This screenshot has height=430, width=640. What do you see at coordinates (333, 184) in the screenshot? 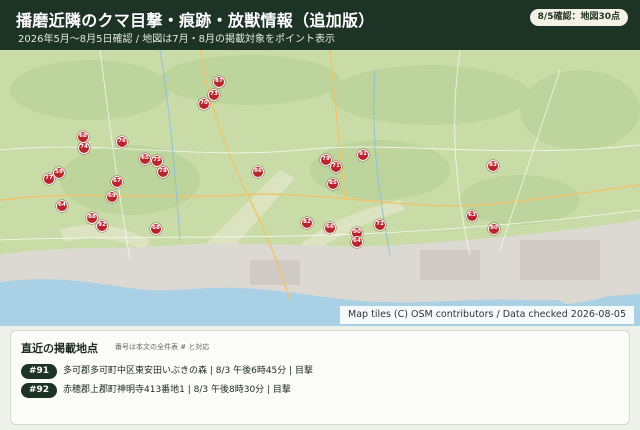
I see `map-marker: 85` at bounding box center [333, 184].